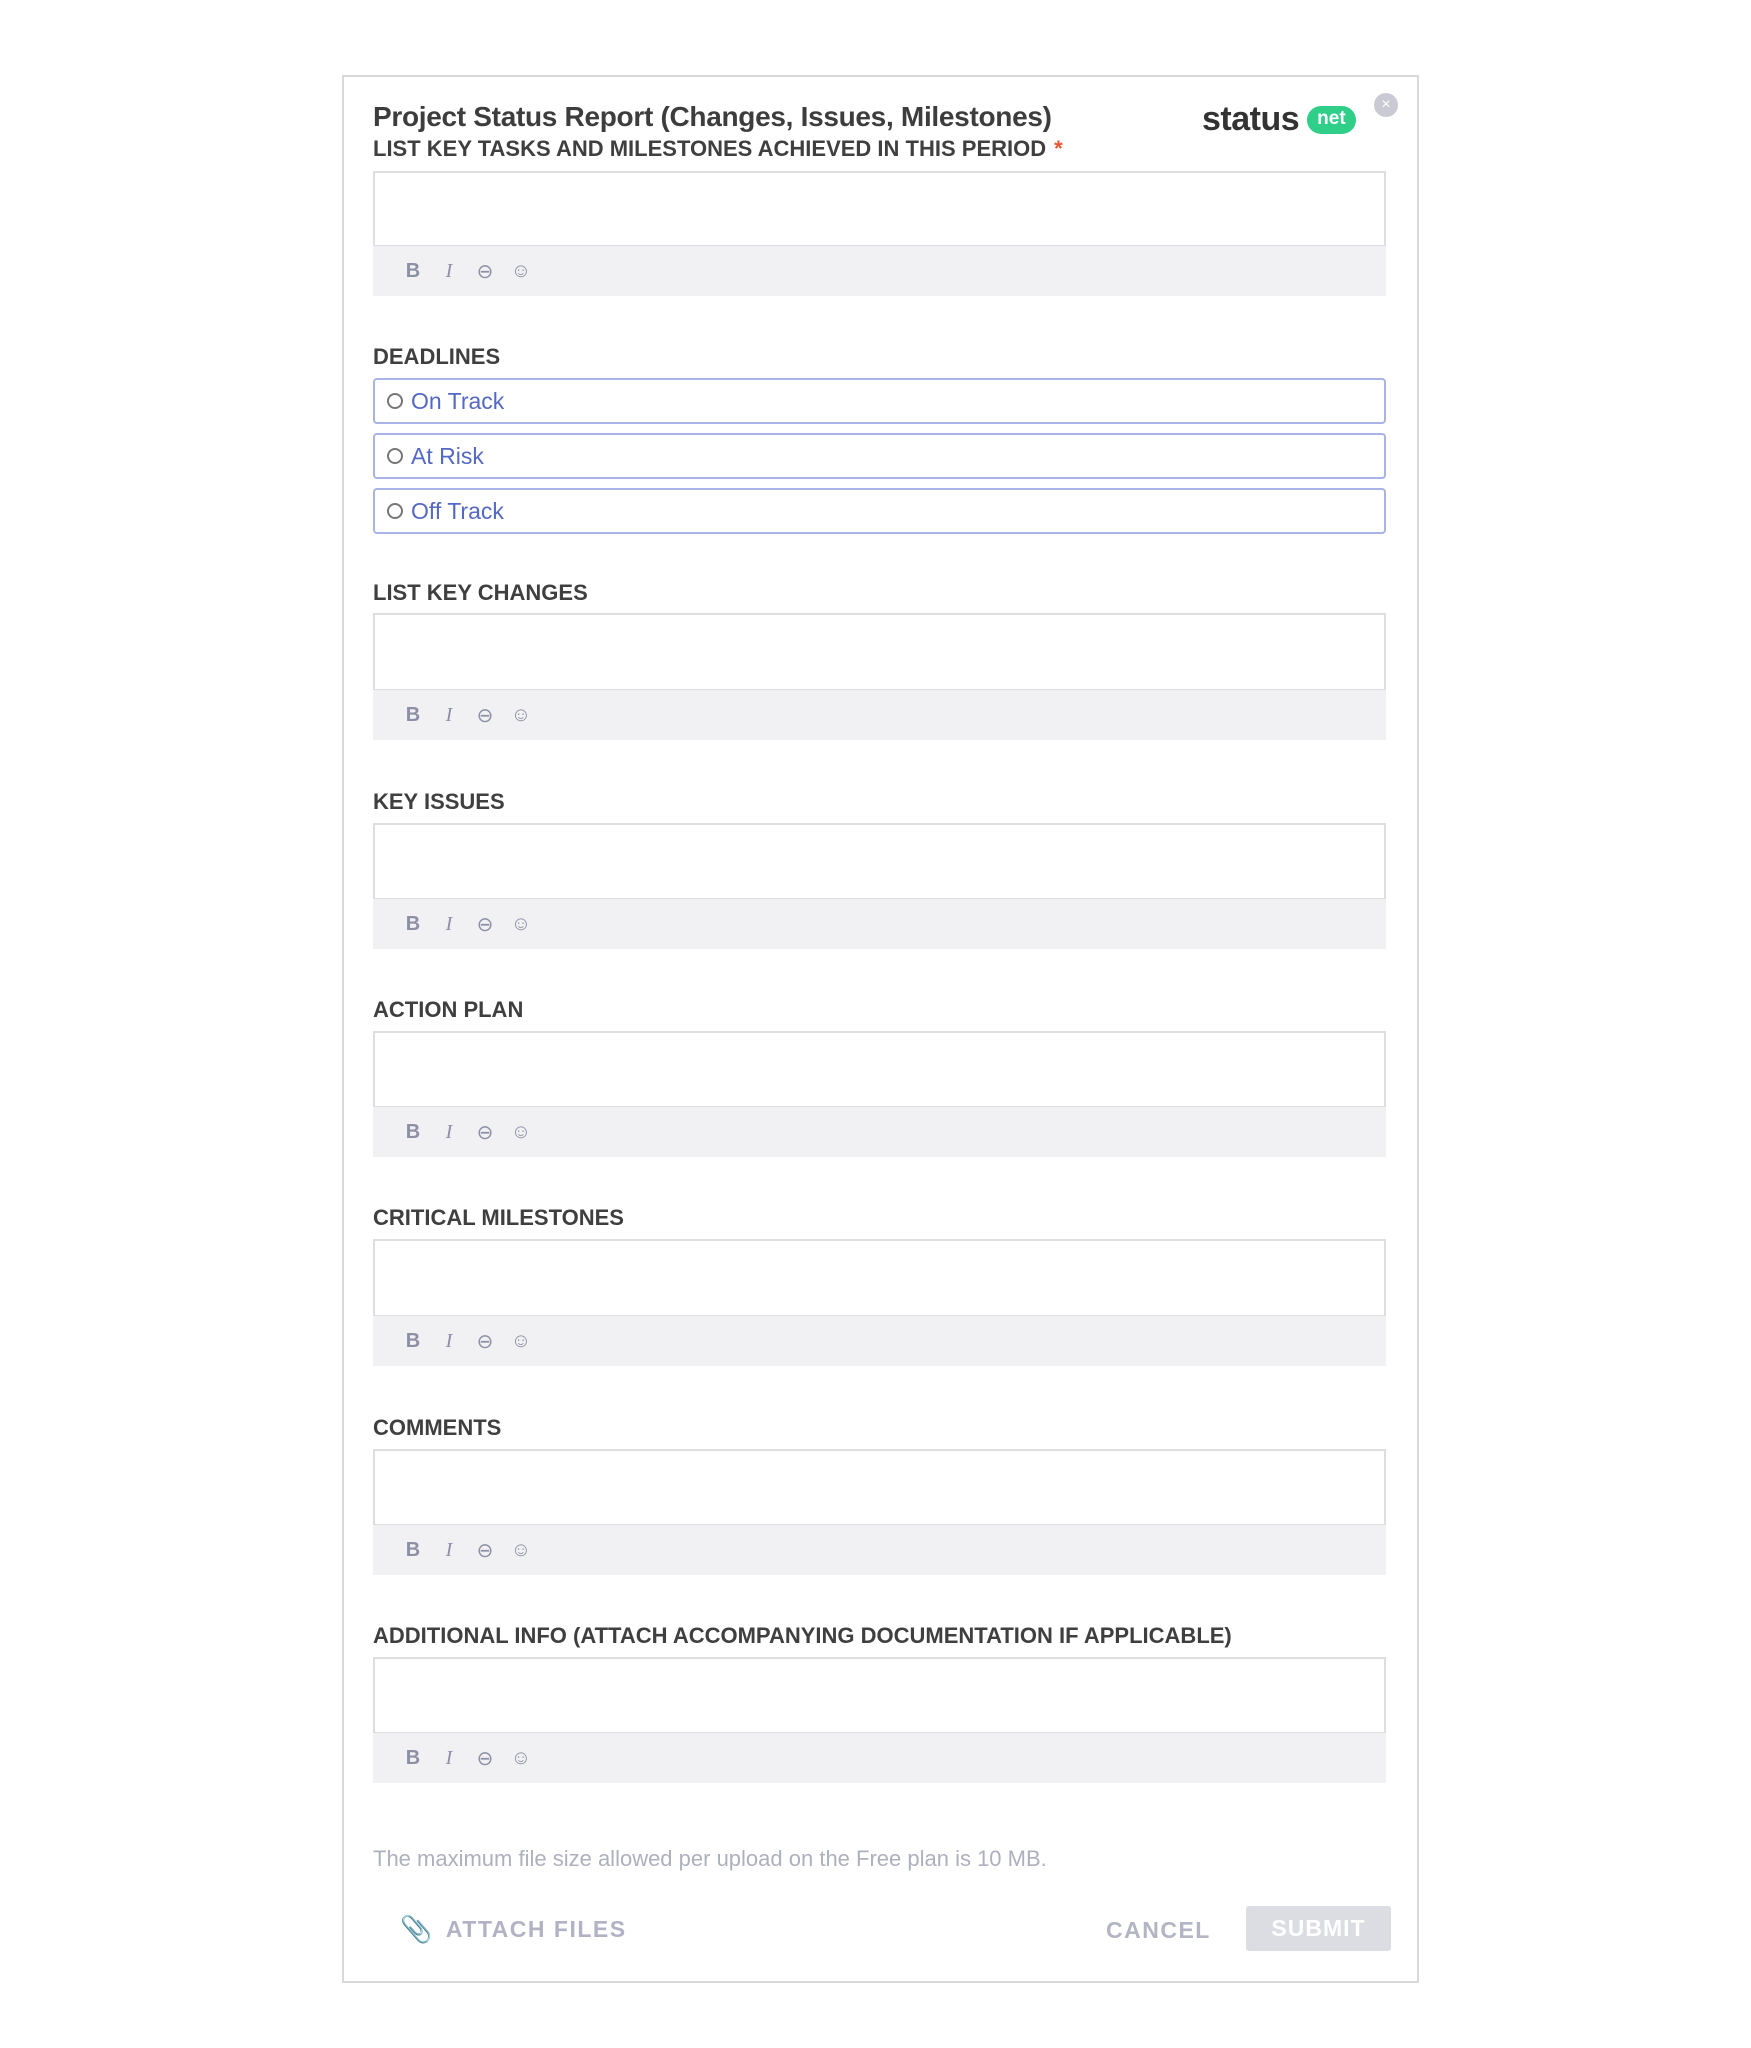 This screenshot has height=2048, width=1751. Describe the element at coordinates (879, 271) in the screenshot. I see `key-tasks-toolbar: B I ⊖ ☺` at that location.